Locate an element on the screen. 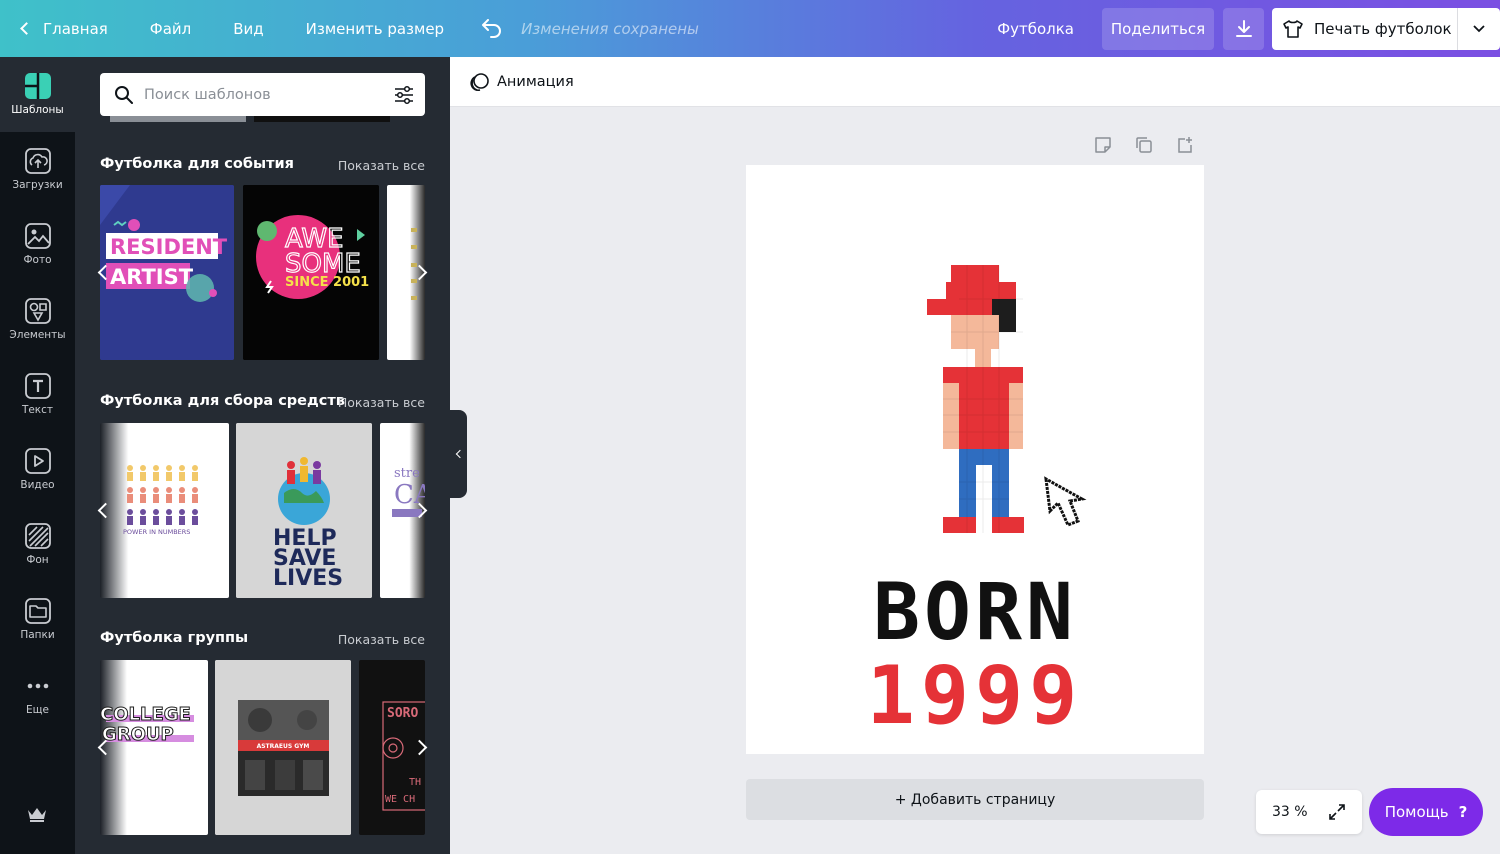 The width and height of the screenshot is (1500, 854). resident-text: RESIDENT is located at coordinates (169, 247).